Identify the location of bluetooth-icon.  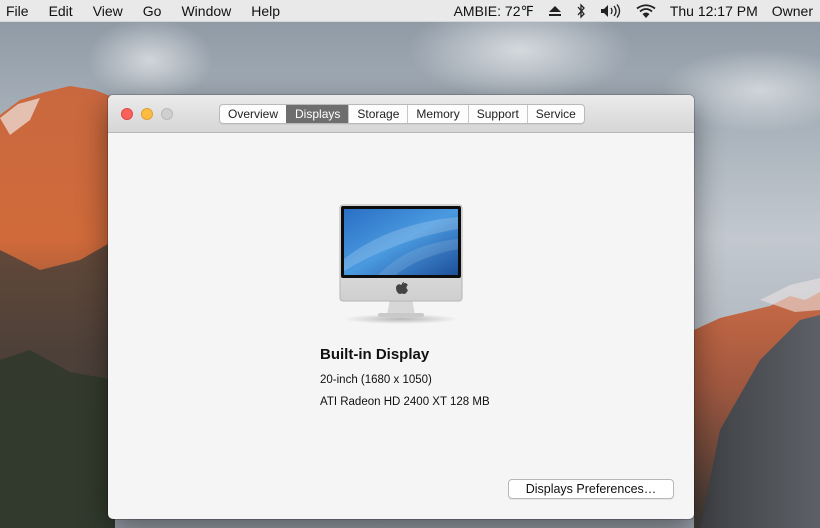
(581, 11).